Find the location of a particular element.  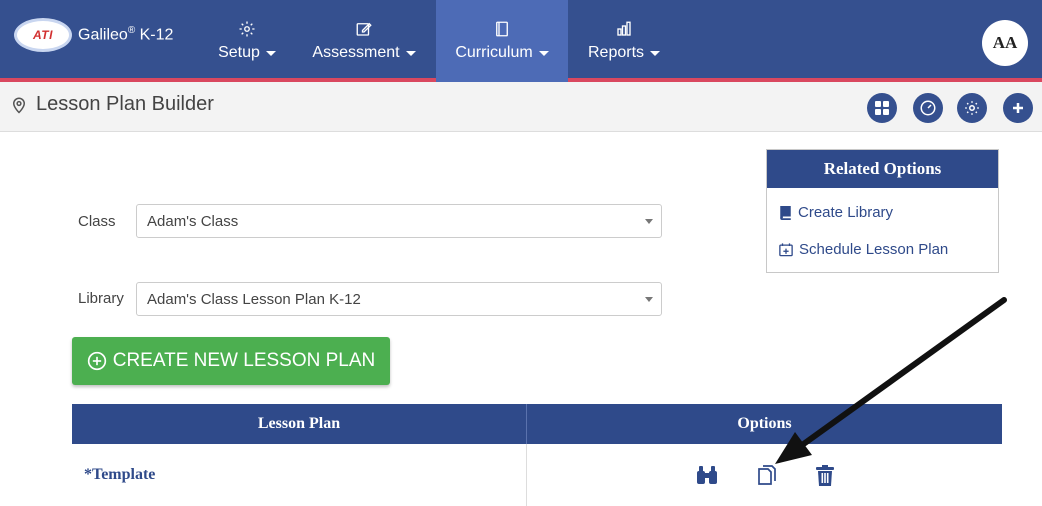

dashboard-button is located at coordinates (882, 108).